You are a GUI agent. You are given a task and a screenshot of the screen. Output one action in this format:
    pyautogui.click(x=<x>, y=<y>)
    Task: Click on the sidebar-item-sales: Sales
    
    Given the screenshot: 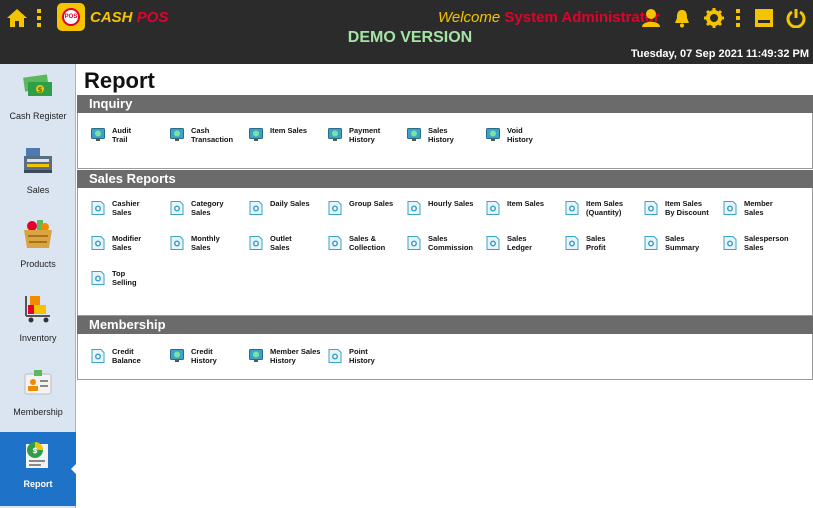 What is the action you would take?
    pyautogui.click(x=38, y=175)
    